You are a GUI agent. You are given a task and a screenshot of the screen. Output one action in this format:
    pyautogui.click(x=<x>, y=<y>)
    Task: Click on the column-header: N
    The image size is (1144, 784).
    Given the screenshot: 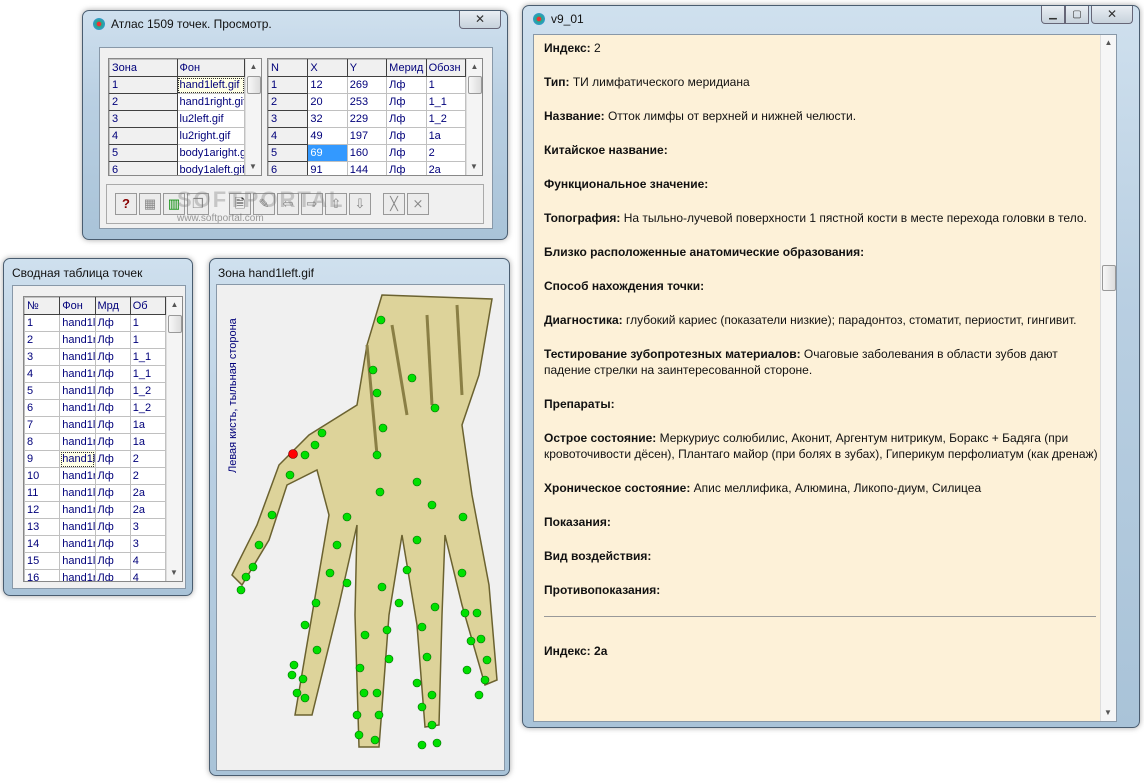 What is the action you would take?
    pyautogui.click(x=288, y=68)
    